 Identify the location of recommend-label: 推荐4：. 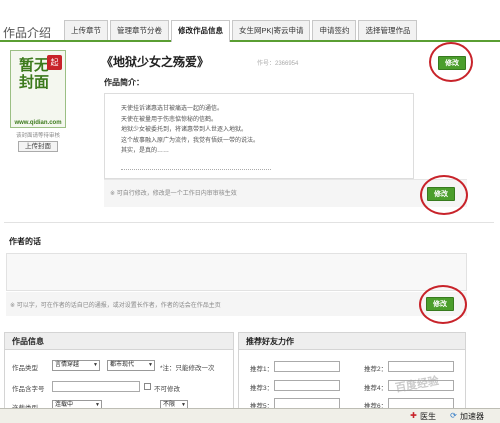
(376, 388).